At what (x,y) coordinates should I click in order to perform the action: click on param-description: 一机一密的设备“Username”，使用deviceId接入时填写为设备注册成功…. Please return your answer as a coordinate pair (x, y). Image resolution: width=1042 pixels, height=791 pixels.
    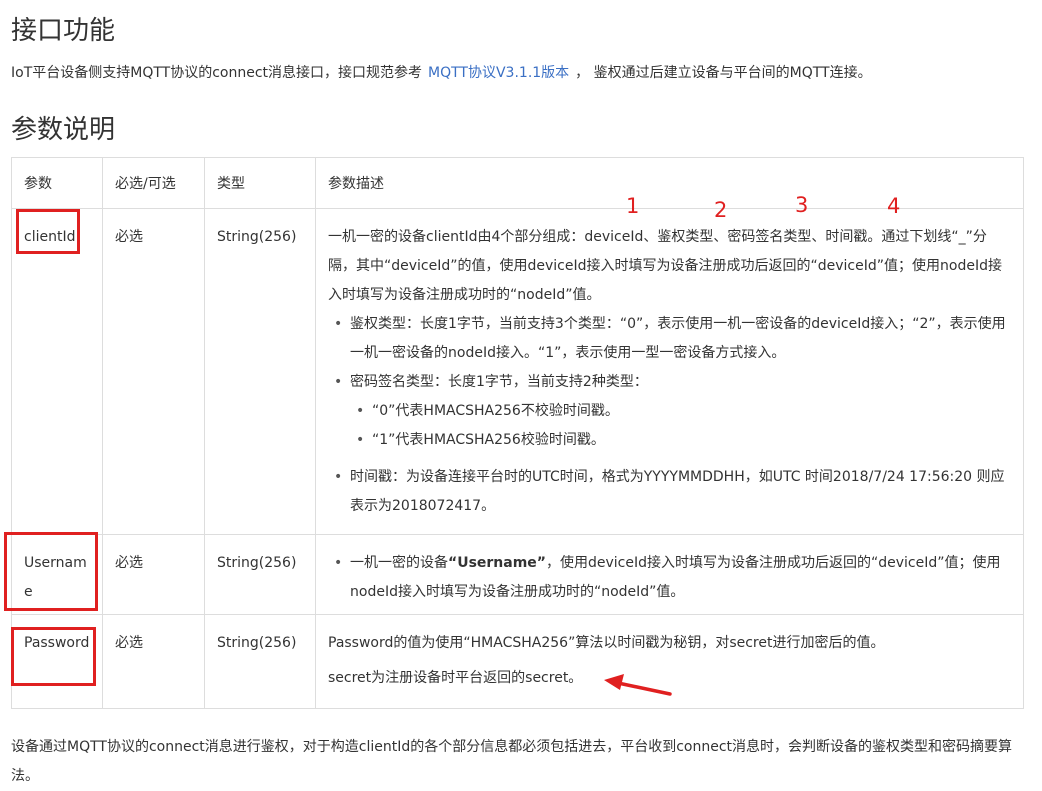
    Looking at the image, I should click on (669, 574).